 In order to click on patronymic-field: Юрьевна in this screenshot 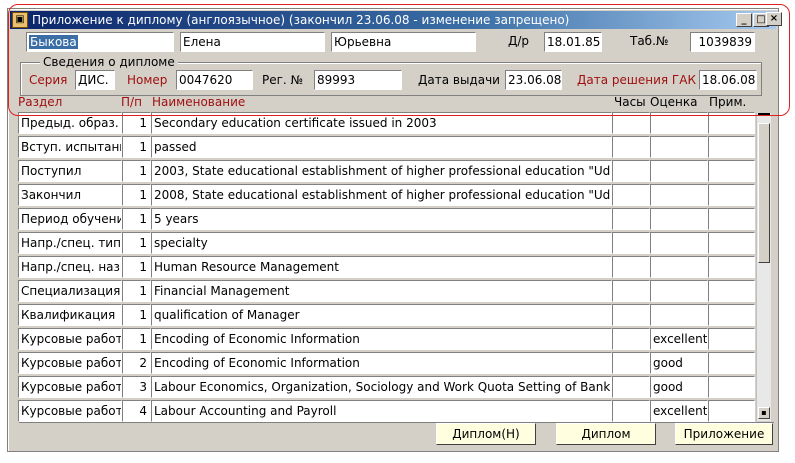, I will do `click(403, 42)`.